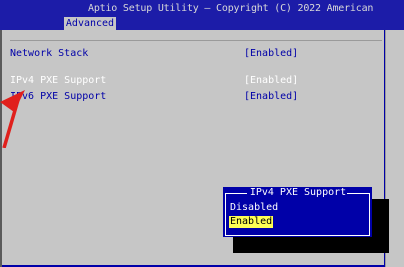  I want to click on option-enabled: Enabled, so click(251, 222).